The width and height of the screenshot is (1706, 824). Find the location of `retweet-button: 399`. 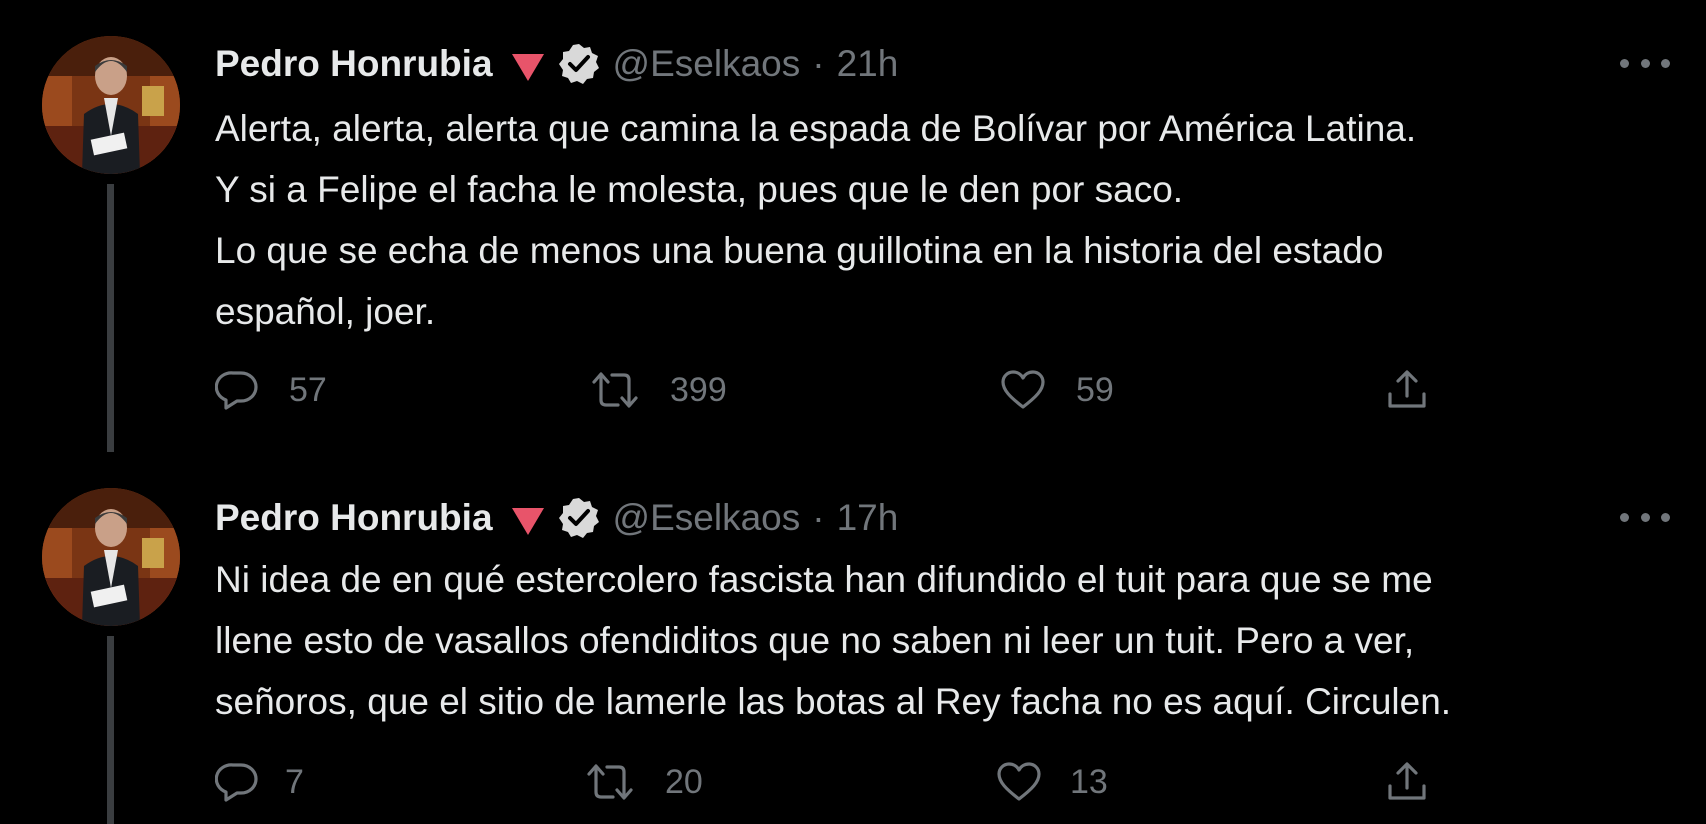

retweet-button: 399 is located at coordinates (658, 390).